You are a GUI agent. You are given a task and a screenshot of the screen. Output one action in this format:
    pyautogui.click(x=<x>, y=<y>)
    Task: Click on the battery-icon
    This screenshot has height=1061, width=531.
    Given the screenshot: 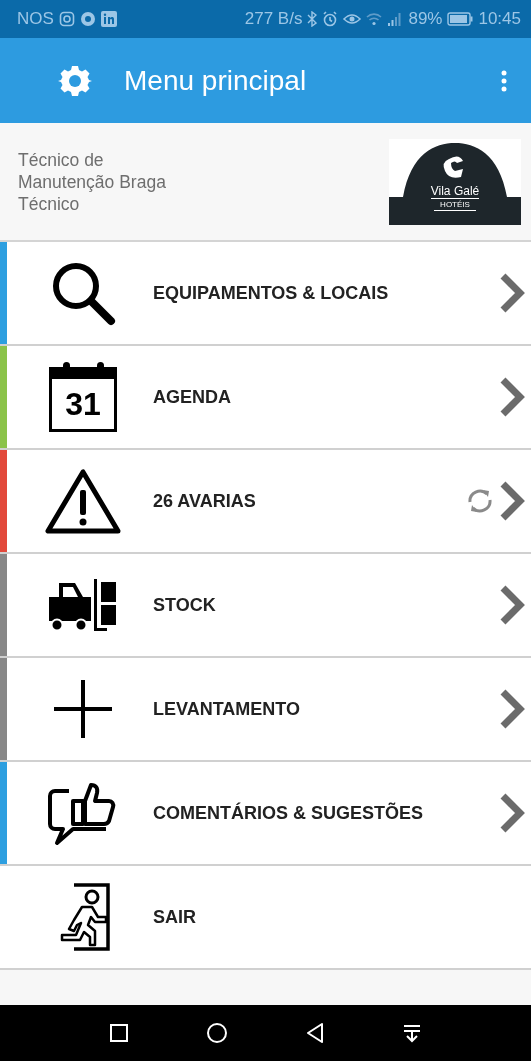 What is the action you would take?
    pyautogui.click(x=460, y=19)
    